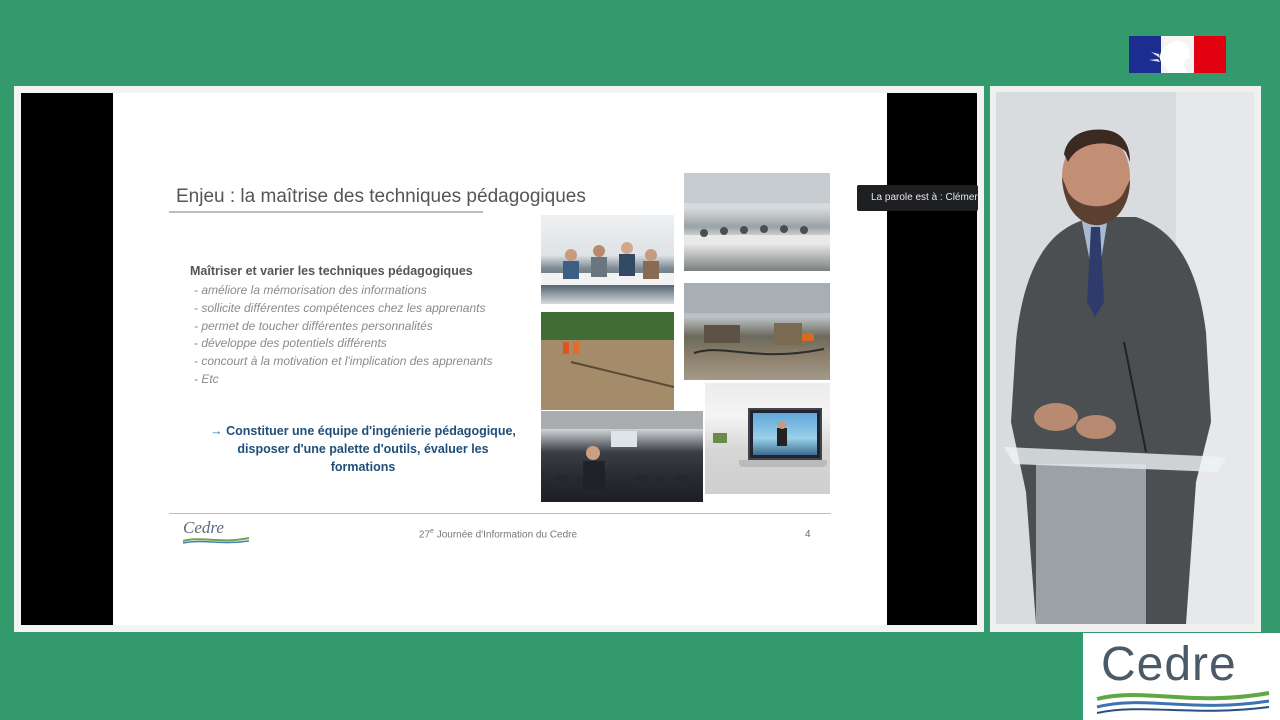 Image resolution: width=1280 pixels, height=720 pixels. Describe the element at coordinates (203, 527) in the screenshot. I see `footer-cedre-logo: Cedre` at that location.